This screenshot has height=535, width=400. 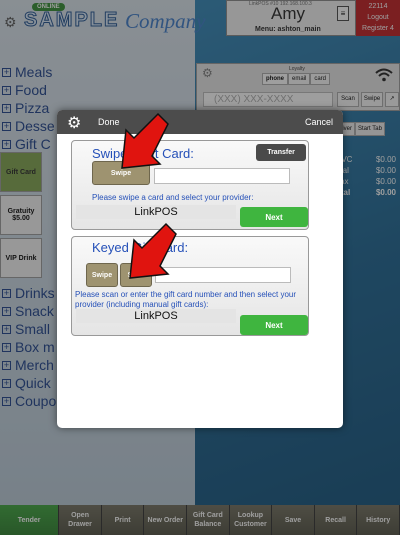 What do you see at coordinates (74, 123) in the screenshot?
I see `gear-icon: ⚙` at bounding box center [74, 123].